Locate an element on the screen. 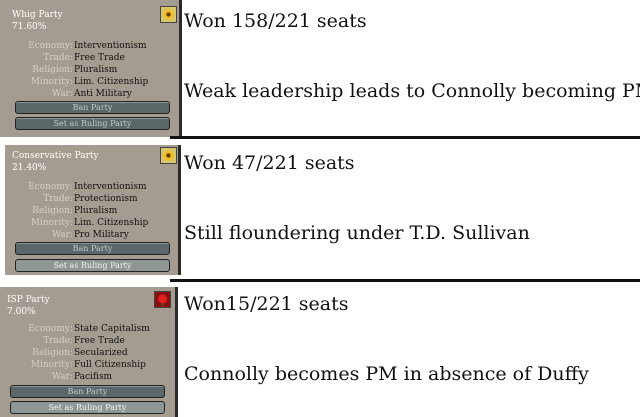 The height and width of the screenshot is (417, 640). stat-war: War: Pacifism is located at coordinates (95, 378).